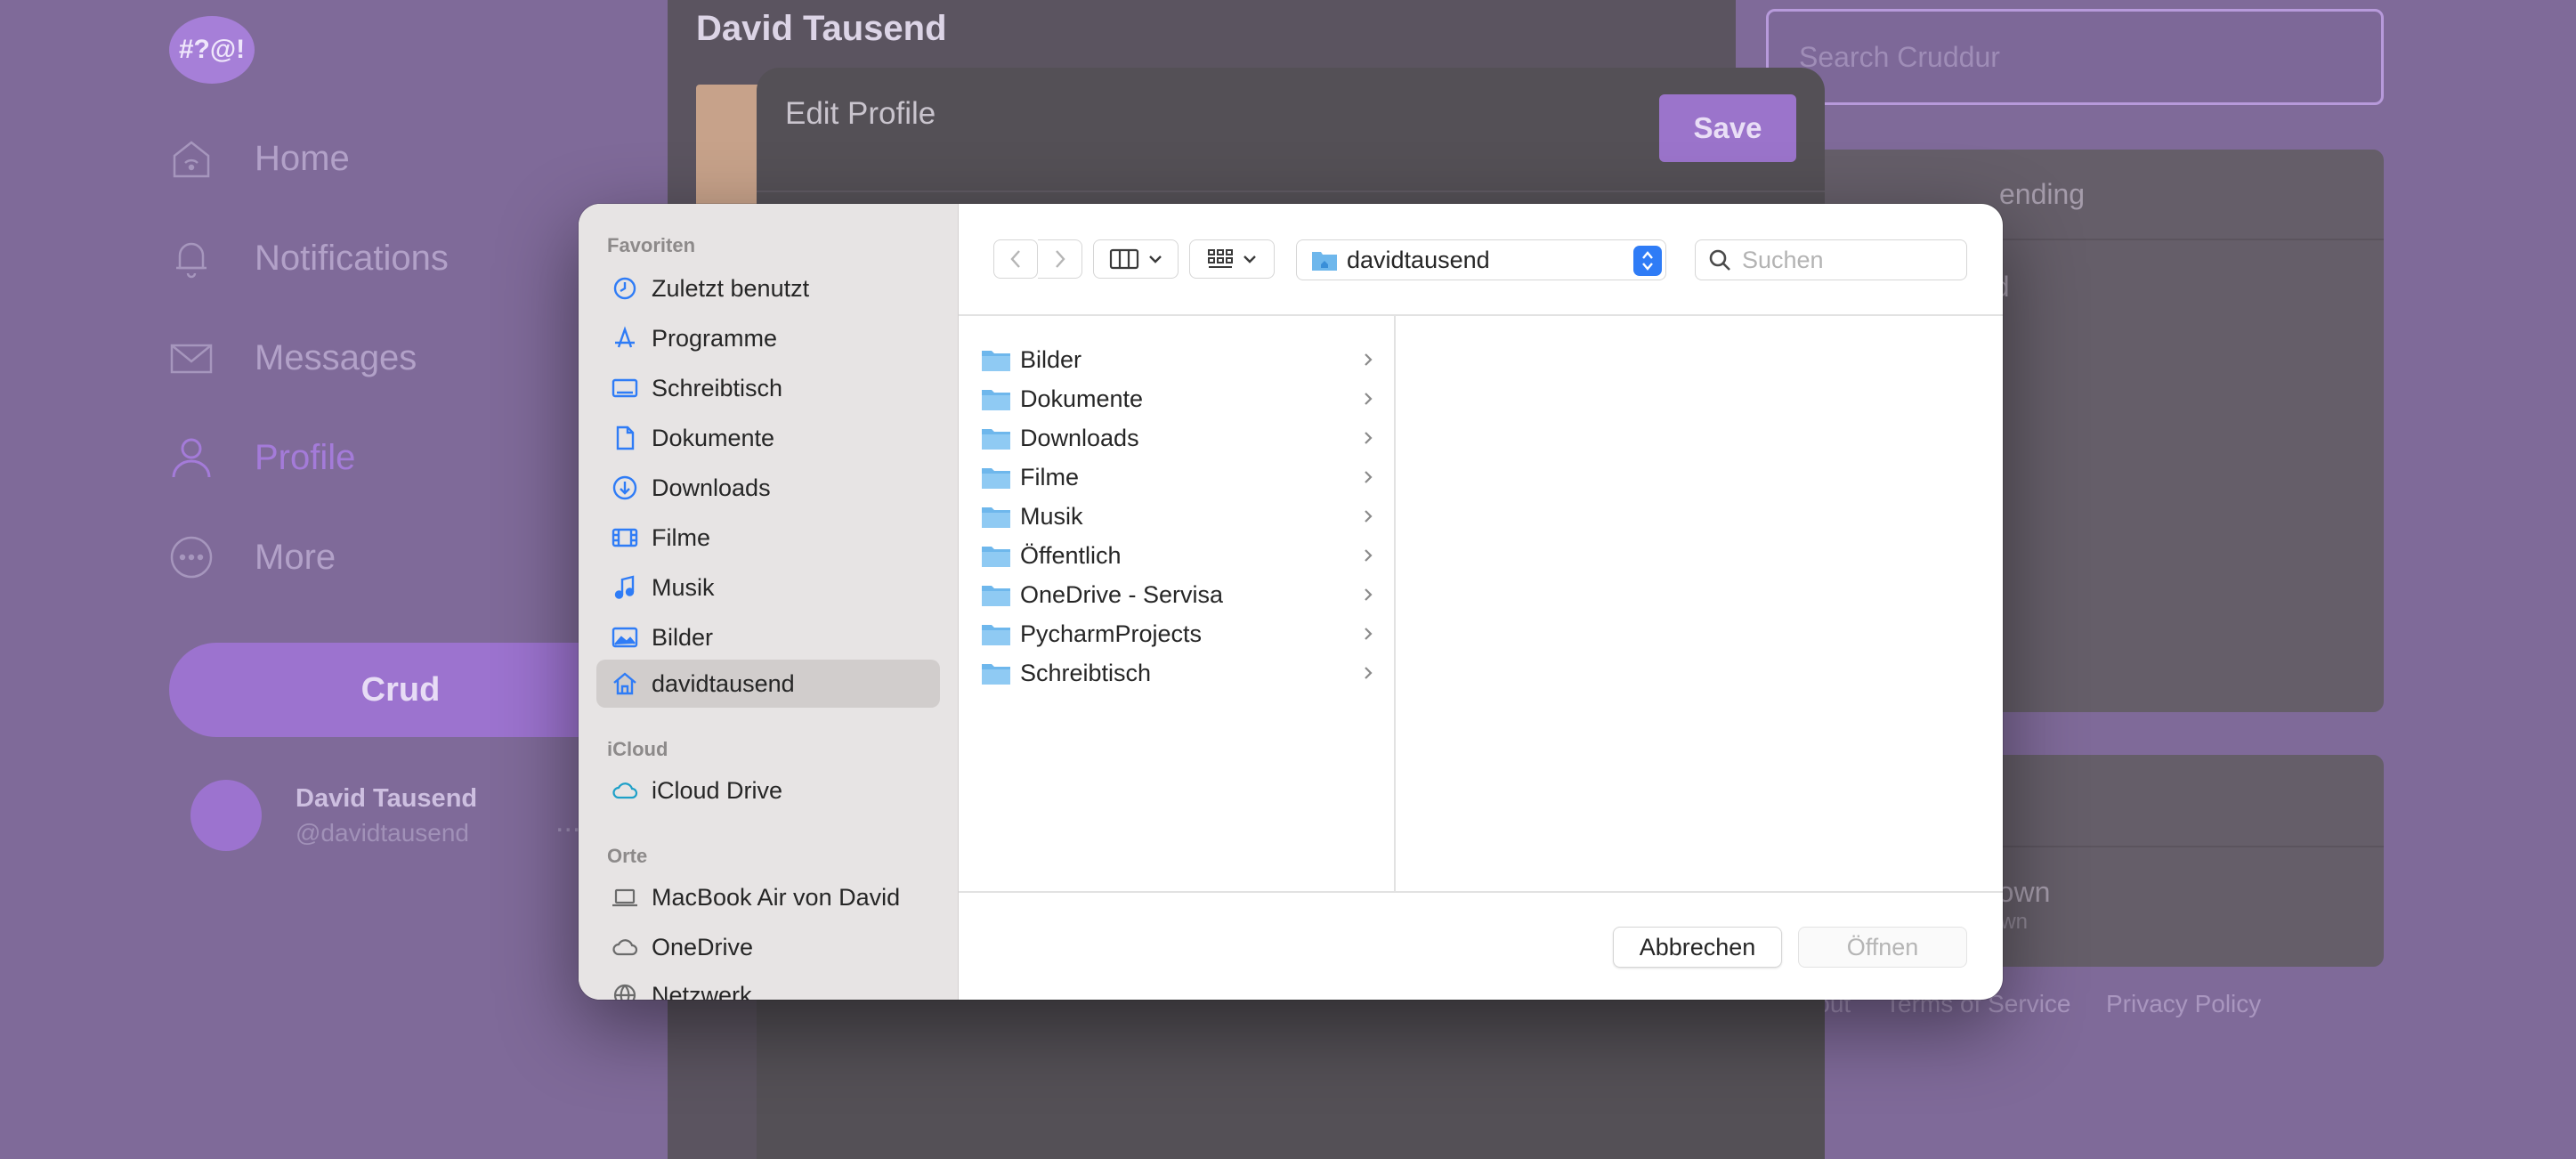 This screenshot has width=2576, height=1159. I want to click on path-popup-button: davidtausend, so click(1481, 260).